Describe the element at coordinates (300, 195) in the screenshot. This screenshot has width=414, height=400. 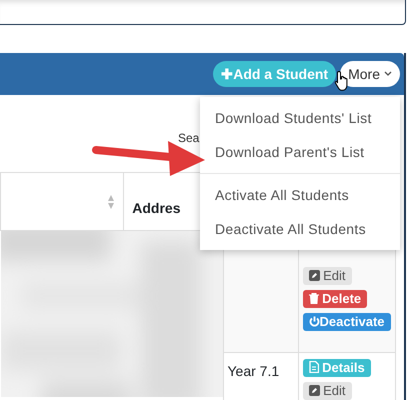
I see `menu-item: Activate All Students` at that location.